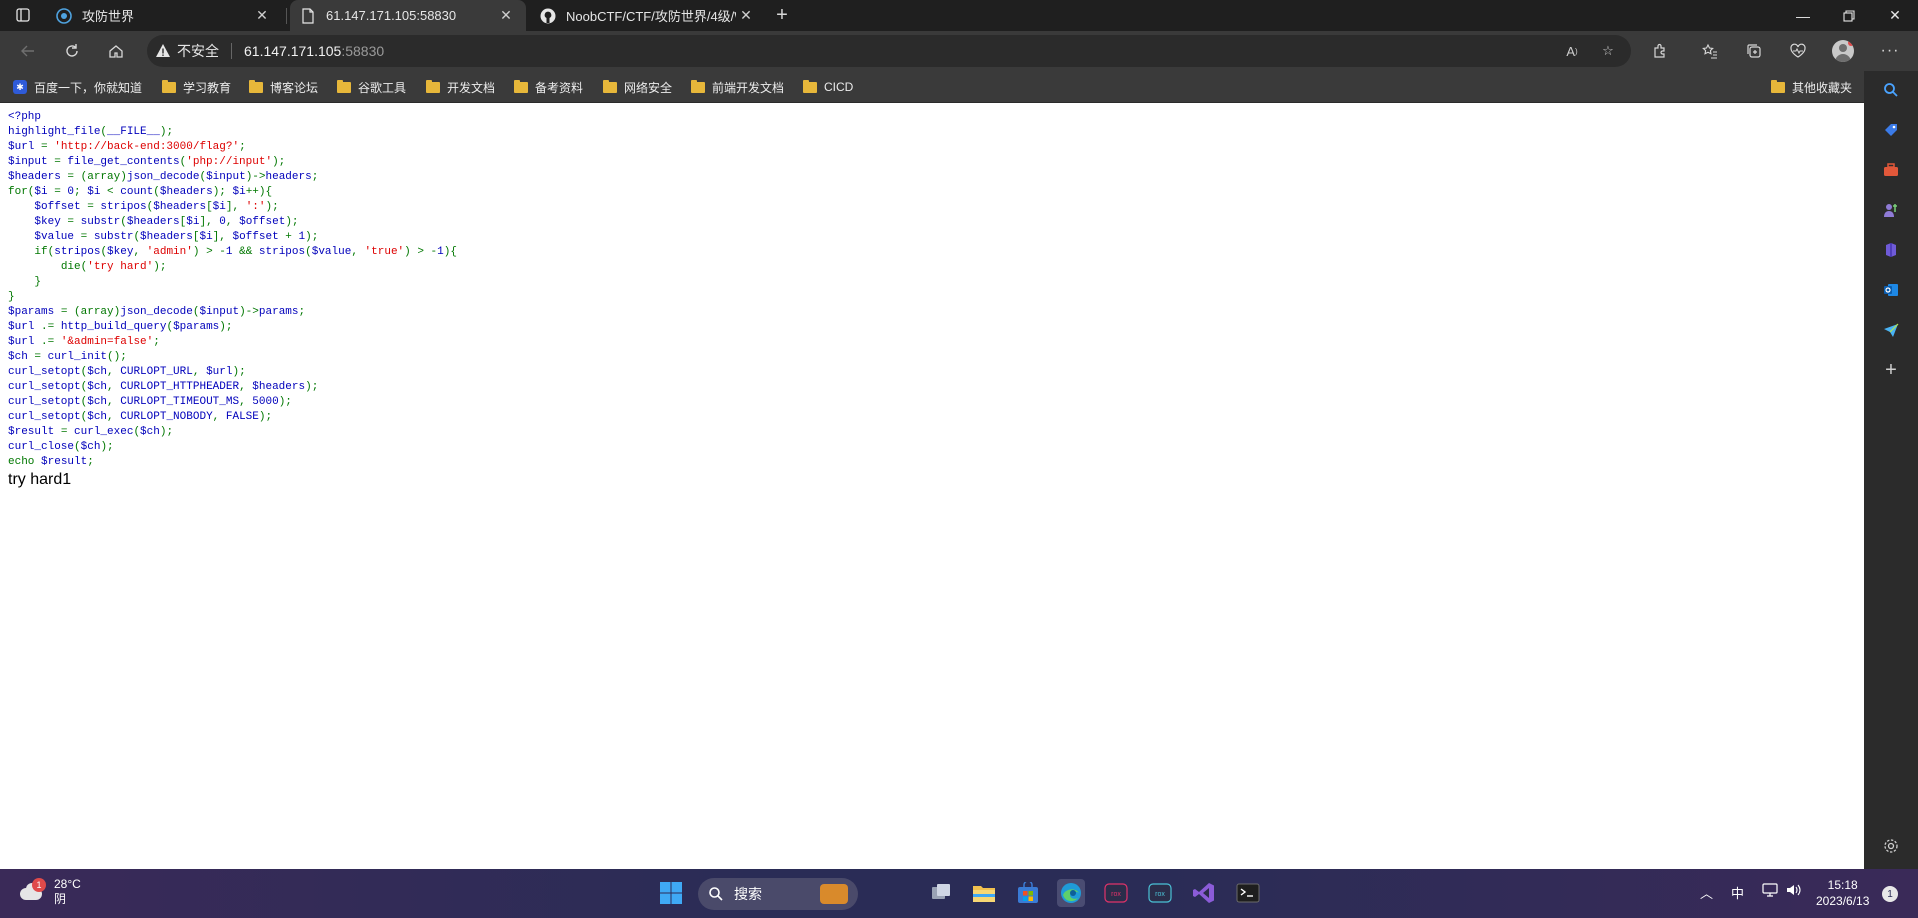 This screenshot has width=1918, height=918. Describe the element at coordinates (1754, 51) in the screenshot. I see `collections-button` at that location.